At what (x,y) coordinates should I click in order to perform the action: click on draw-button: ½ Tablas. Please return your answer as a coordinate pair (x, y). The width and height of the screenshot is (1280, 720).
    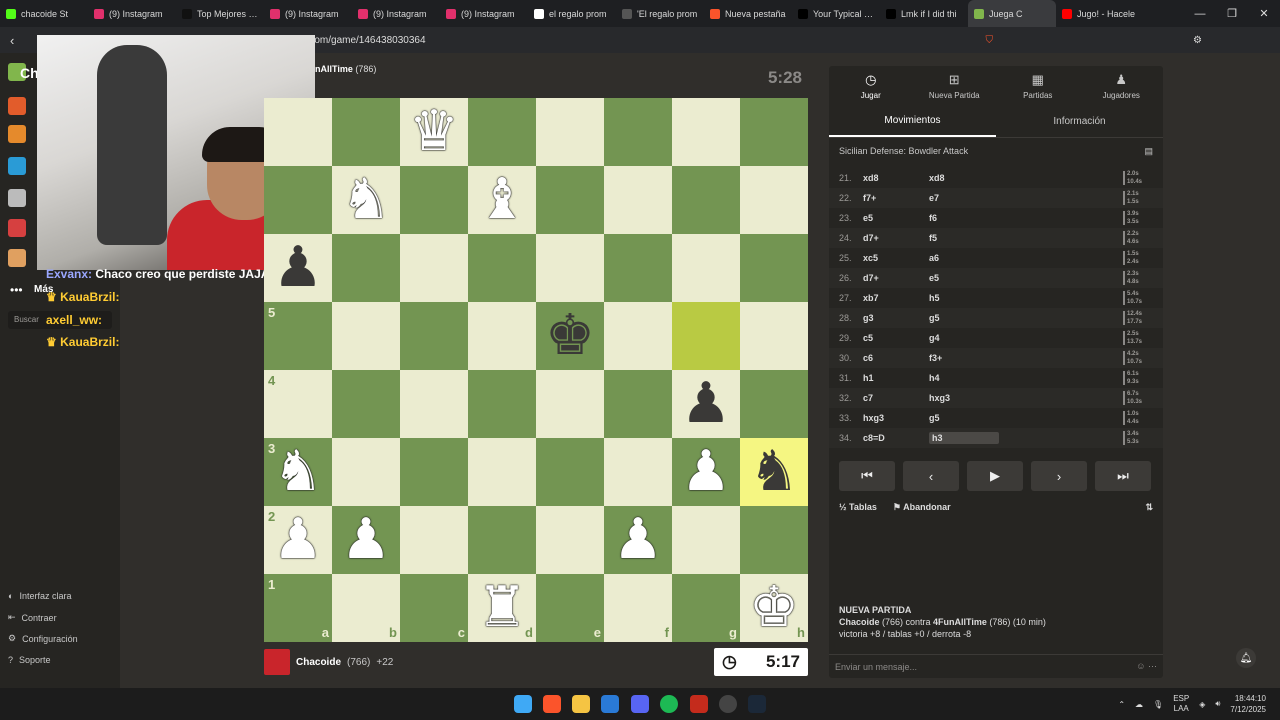
    Looking at the image, I should click on (858, 507).